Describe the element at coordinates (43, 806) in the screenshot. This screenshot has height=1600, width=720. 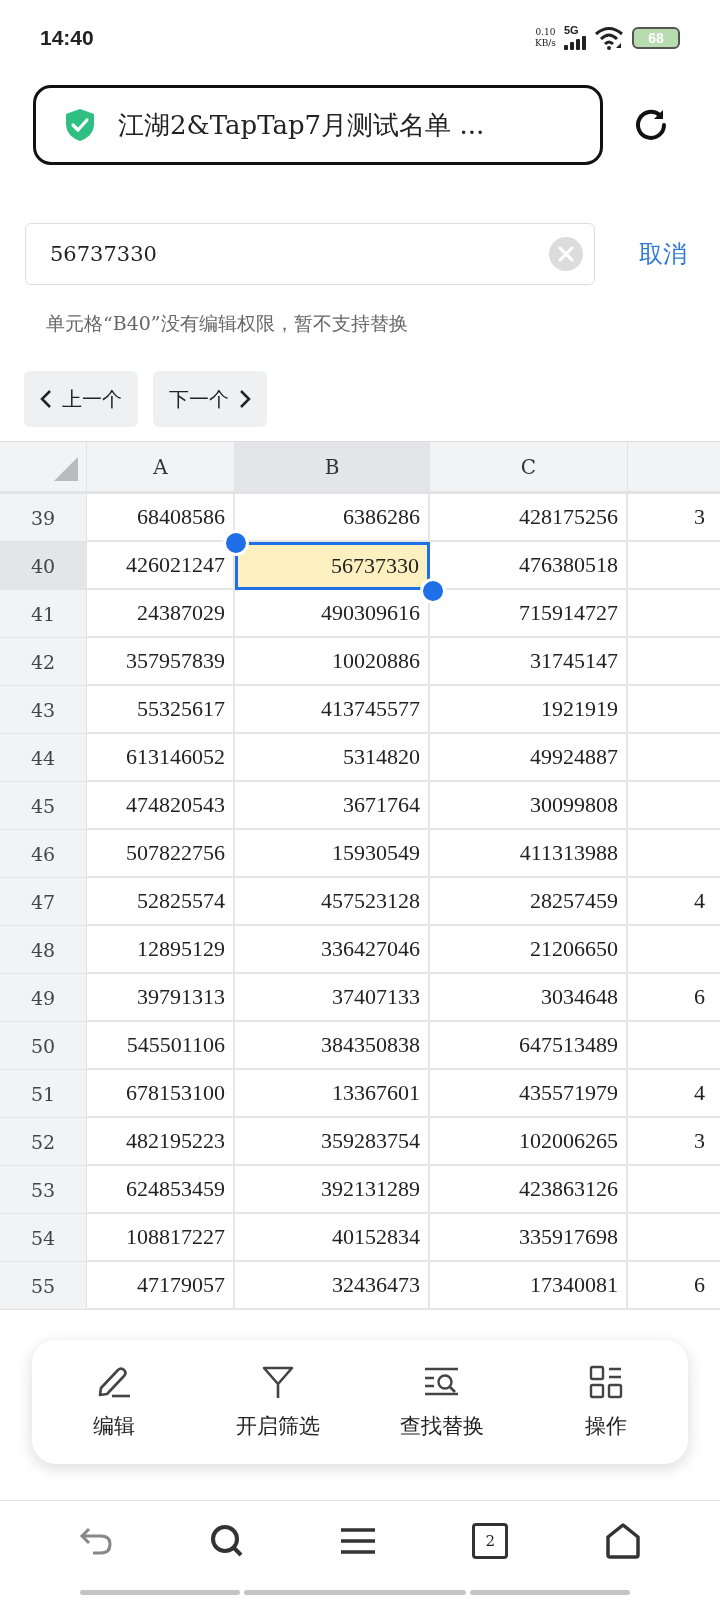
I see `row-number: 45` at that location.